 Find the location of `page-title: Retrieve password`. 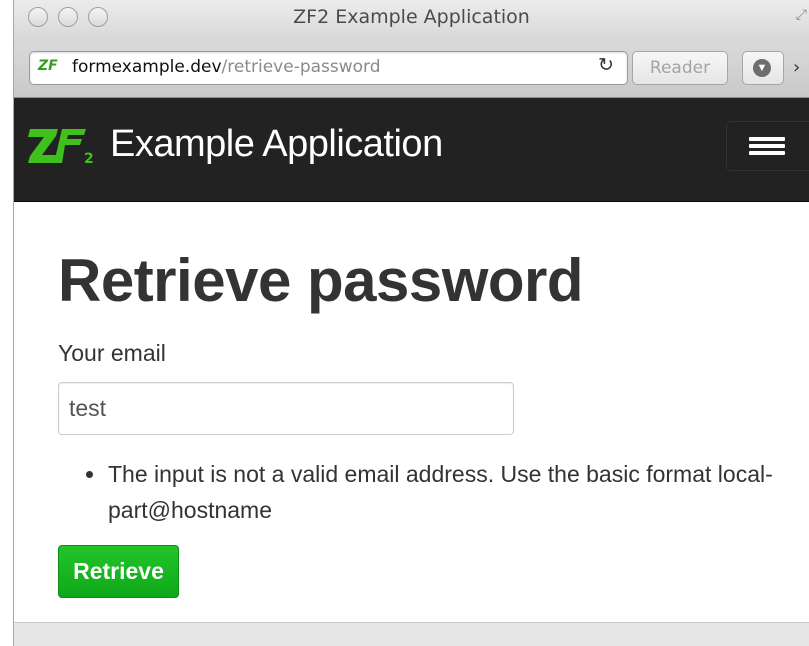

page-title: Retrieve password is located at coordinates (321, 280).